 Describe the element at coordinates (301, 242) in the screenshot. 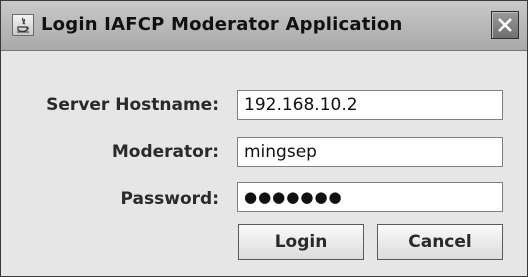

I see `login-button: Login` at that location.